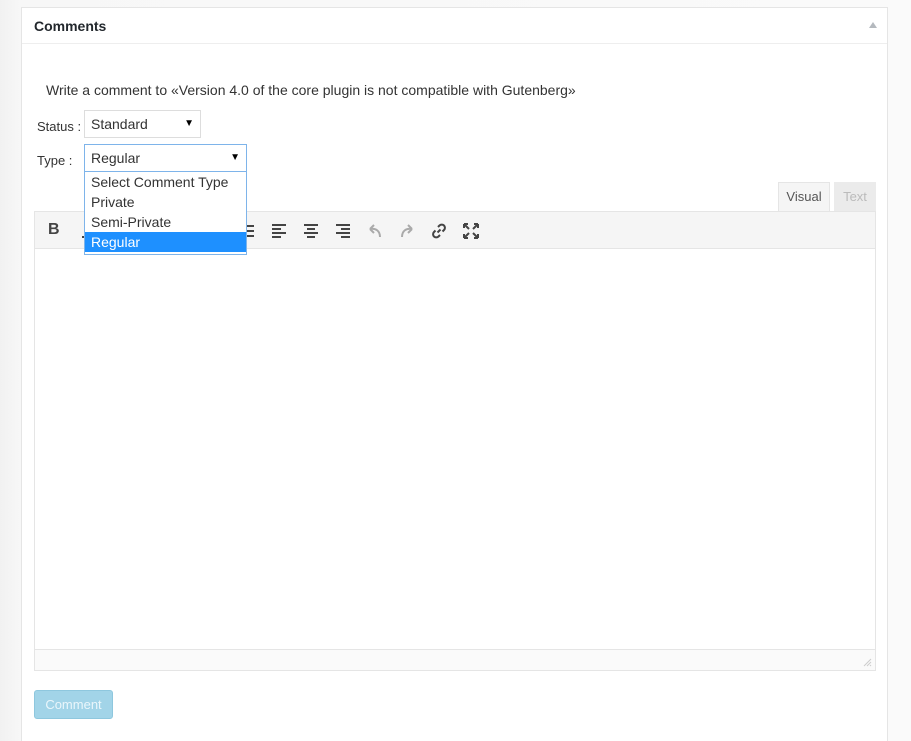 This screenshot has height=741, width=911. What do you see at coordinates (57, 230) in the screenshot?
I see `bold-icon: B` at bounding box center [57, 230].